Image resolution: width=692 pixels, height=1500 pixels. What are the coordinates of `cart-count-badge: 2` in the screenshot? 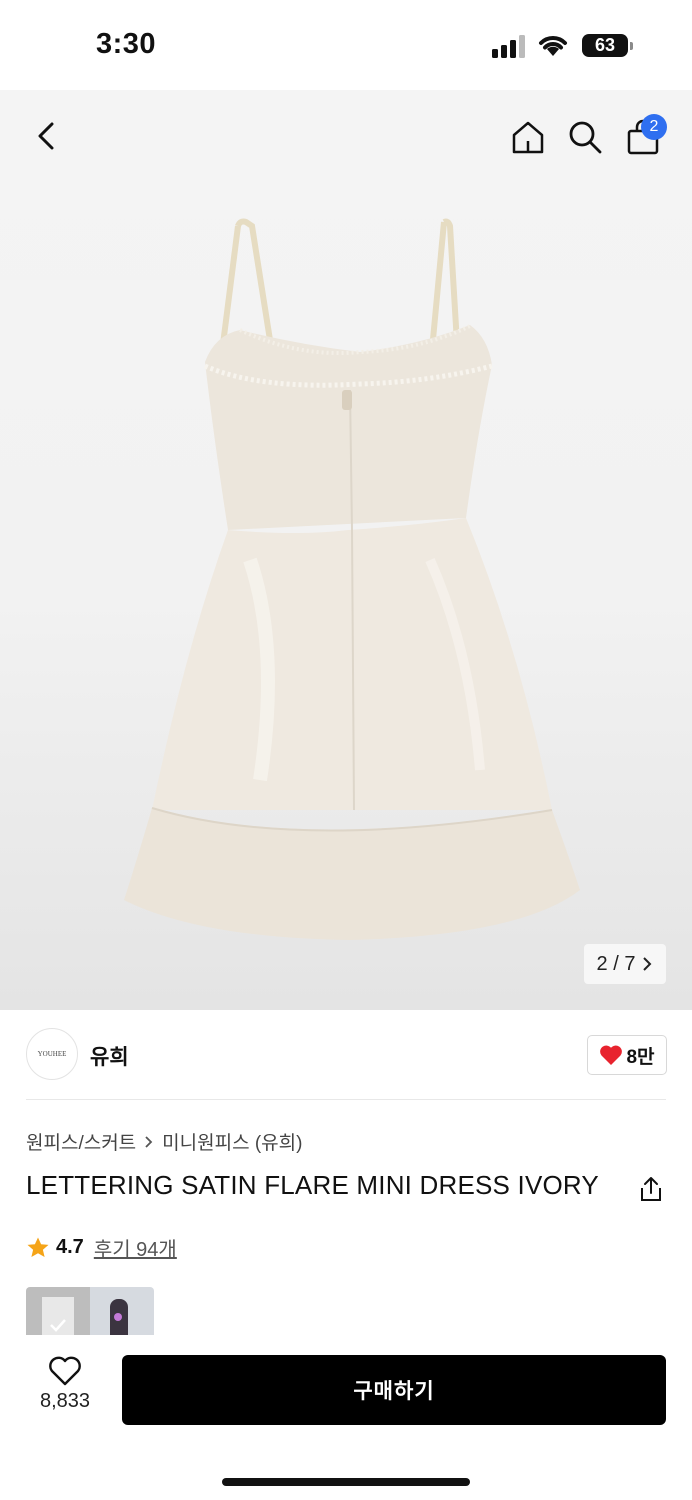 It's located at (654, 127).